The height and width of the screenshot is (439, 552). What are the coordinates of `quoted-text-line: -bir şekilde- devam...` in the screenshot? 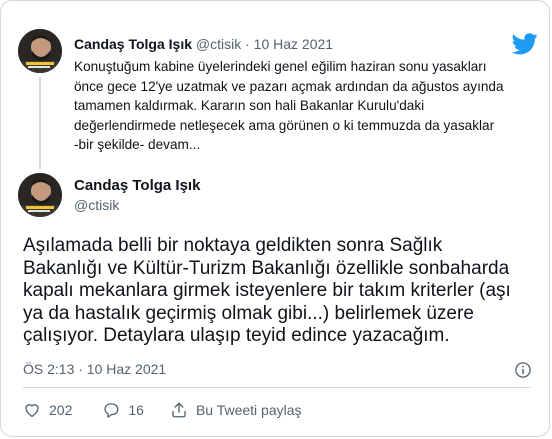 It's located at (137, 144).